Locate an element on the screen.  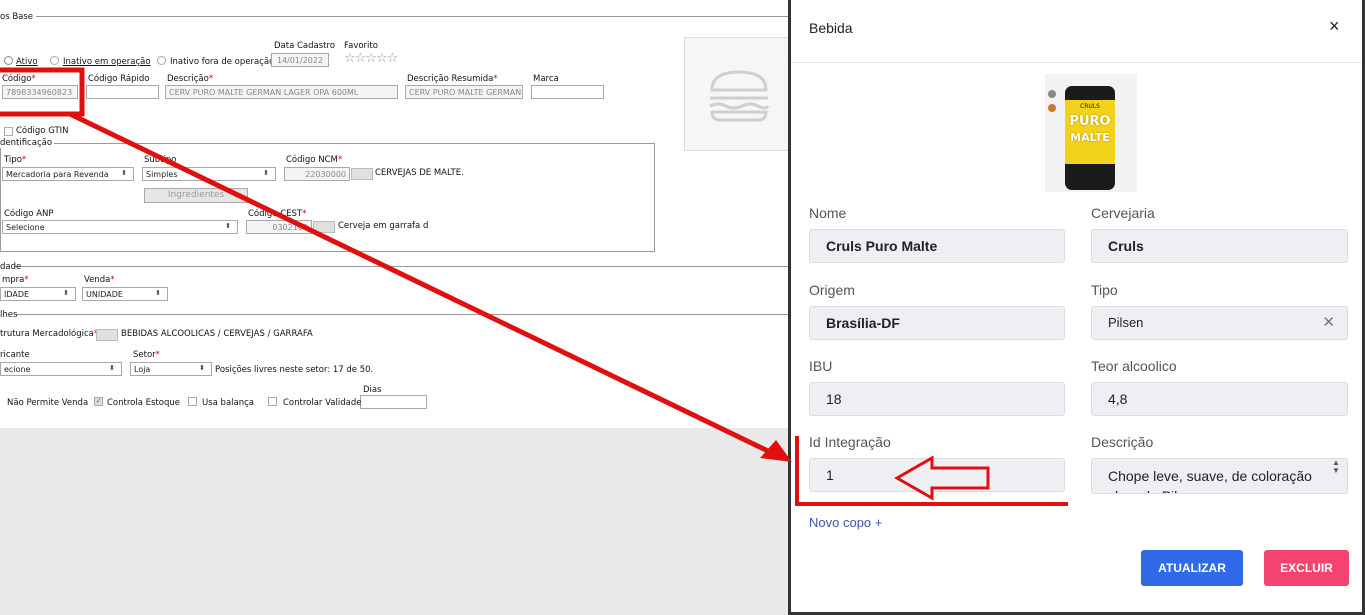
codigo-cest-label: Código CEST* is located at coordinates (277, 214).